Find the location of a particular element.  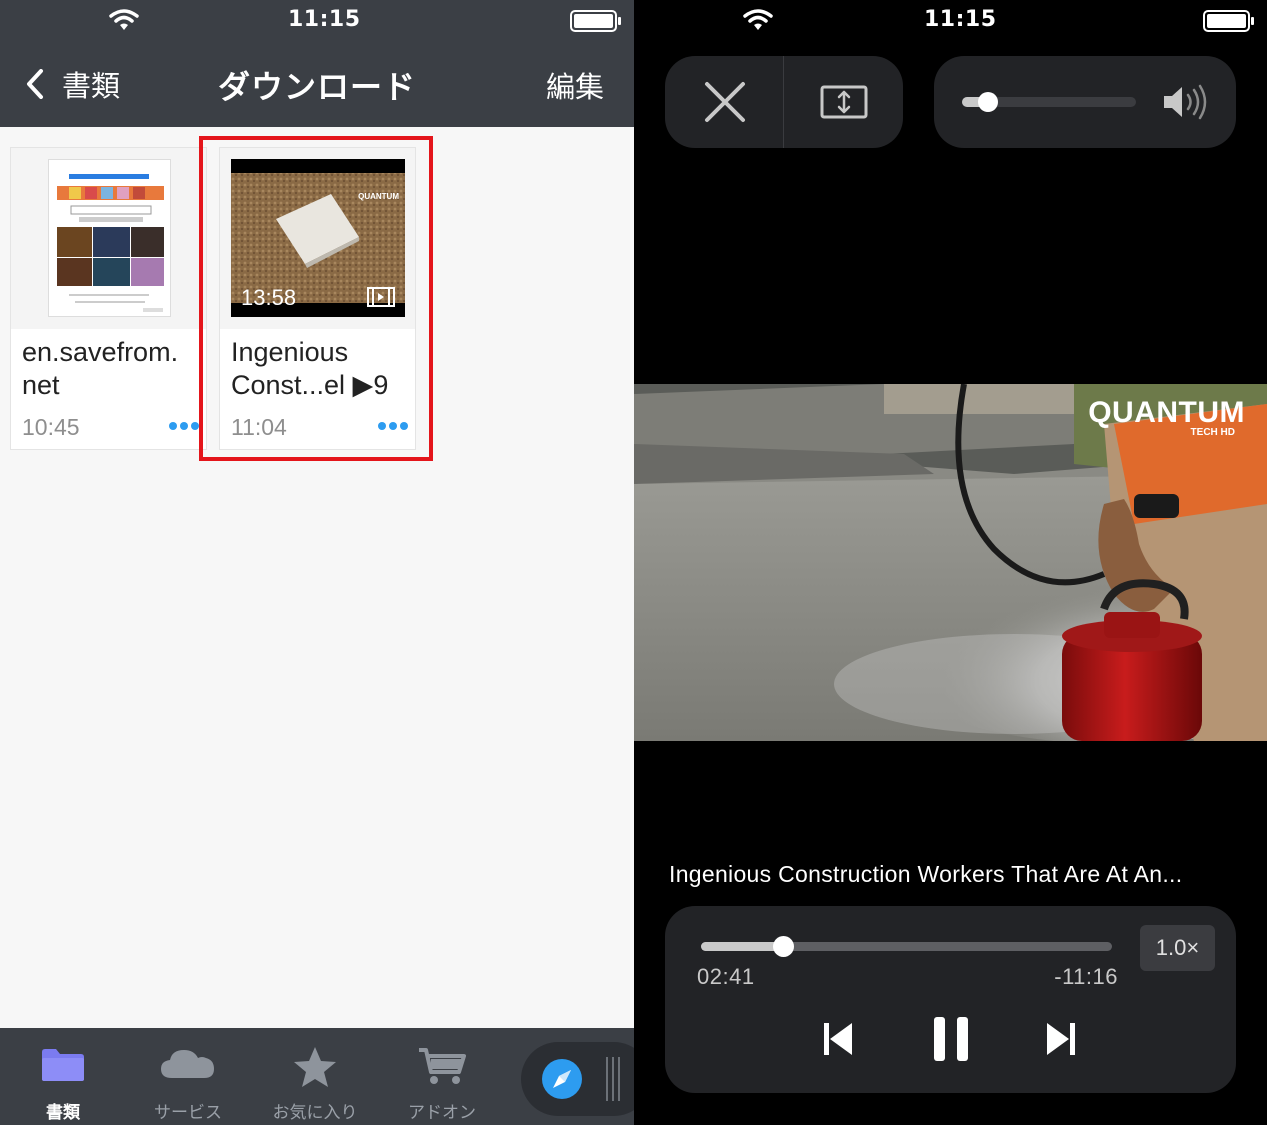

cloud-icon is located at coordinates (187, 1064).